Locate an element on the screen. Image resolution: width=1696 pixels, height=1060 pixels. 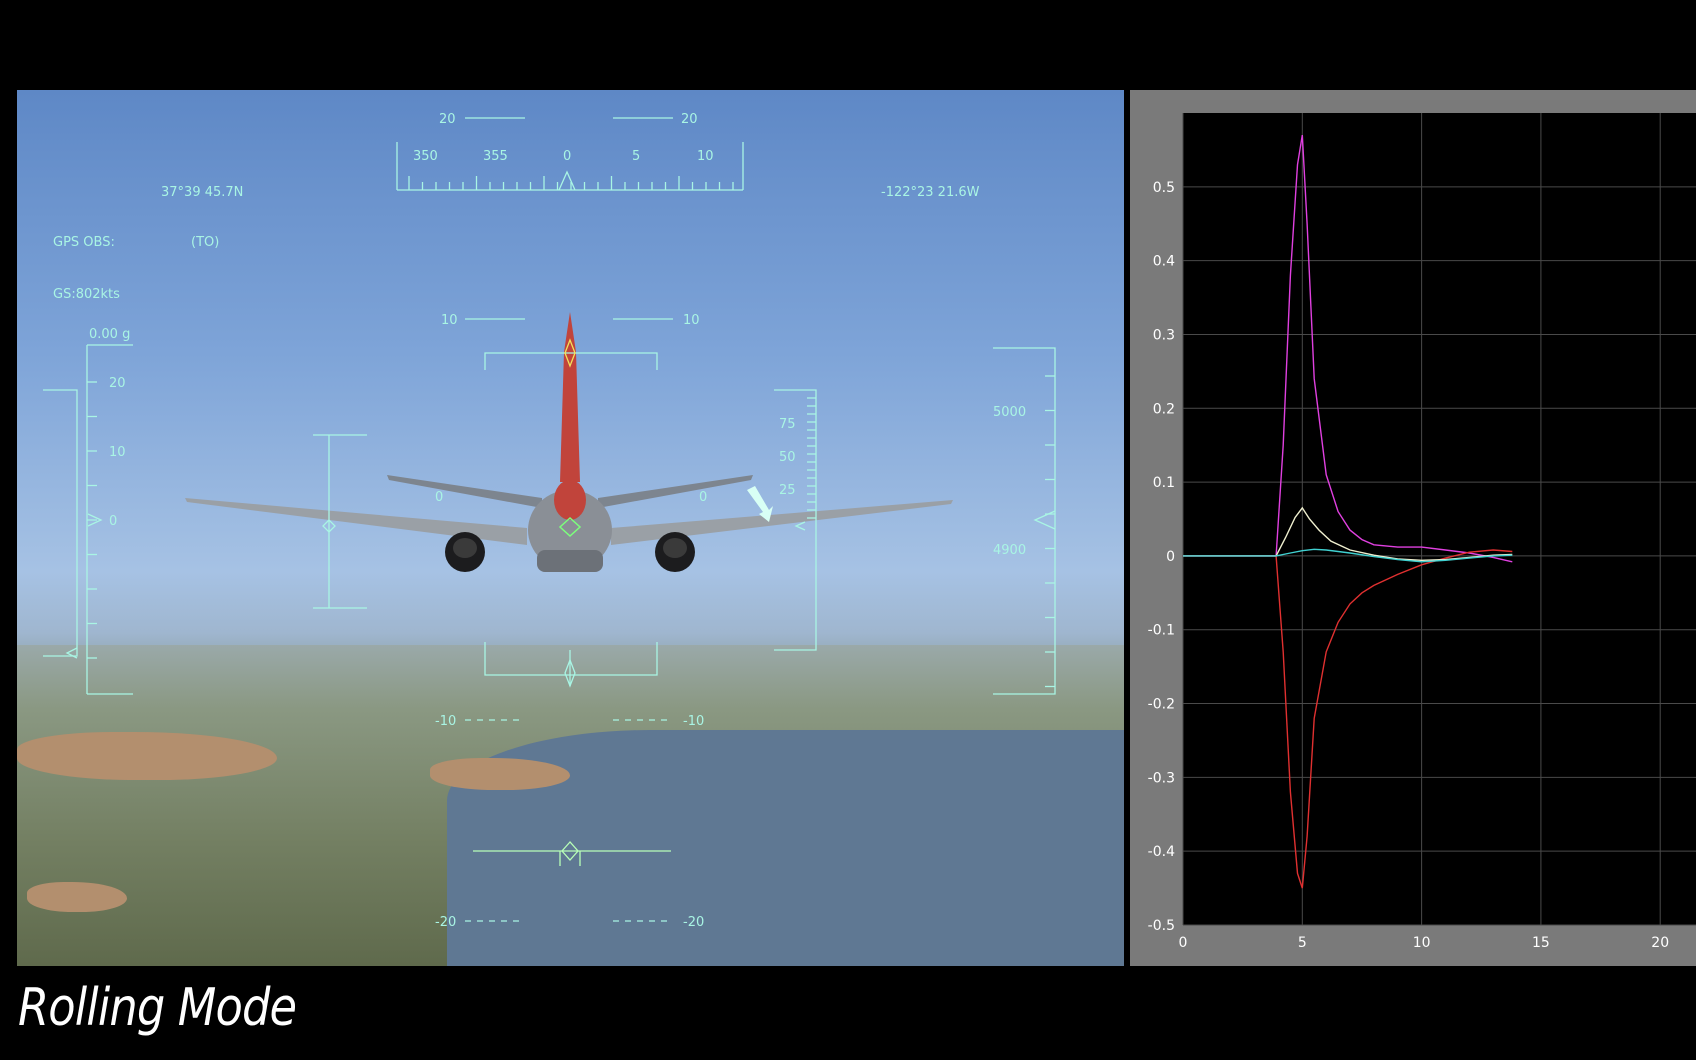
y-tick-label: -0.5 is located at coordinates (1161, 926).